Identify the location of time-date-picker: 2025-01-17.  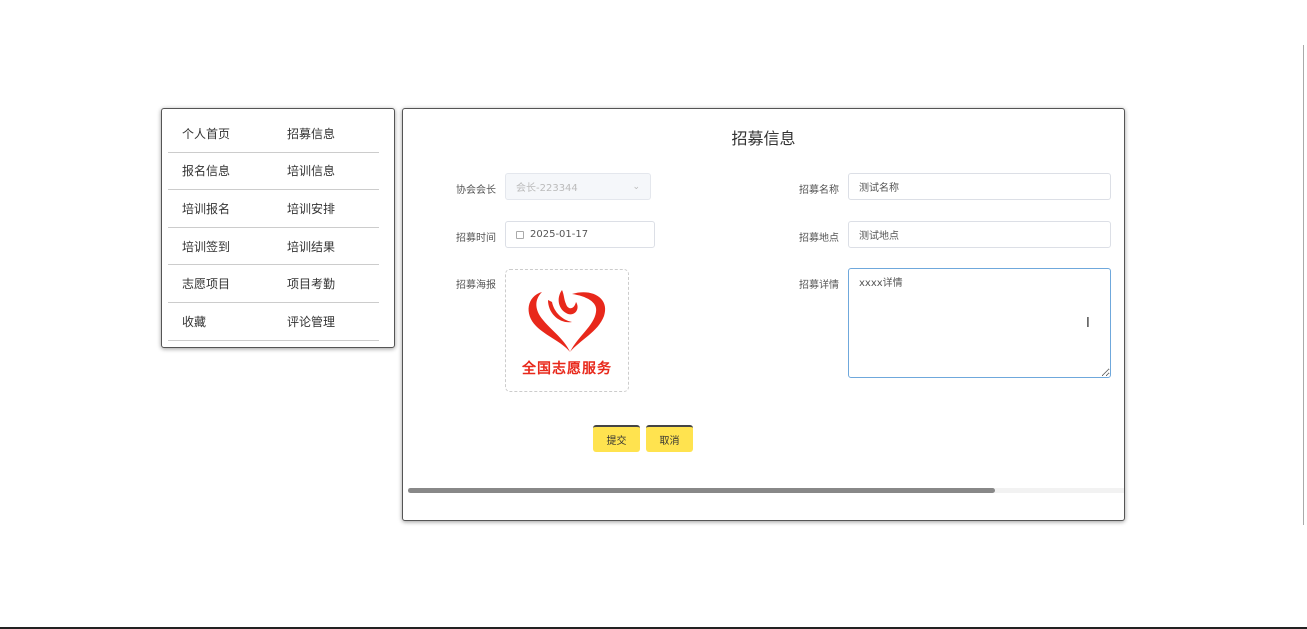
(580, 234).